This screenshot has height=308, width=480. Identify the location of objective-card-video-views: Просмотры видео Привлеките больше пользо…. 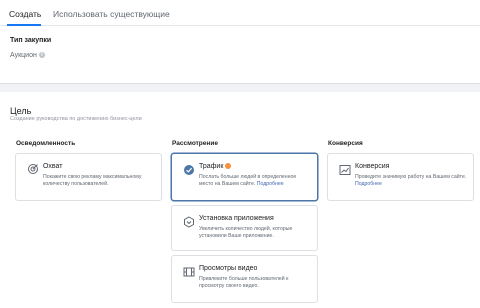
(244, 279).